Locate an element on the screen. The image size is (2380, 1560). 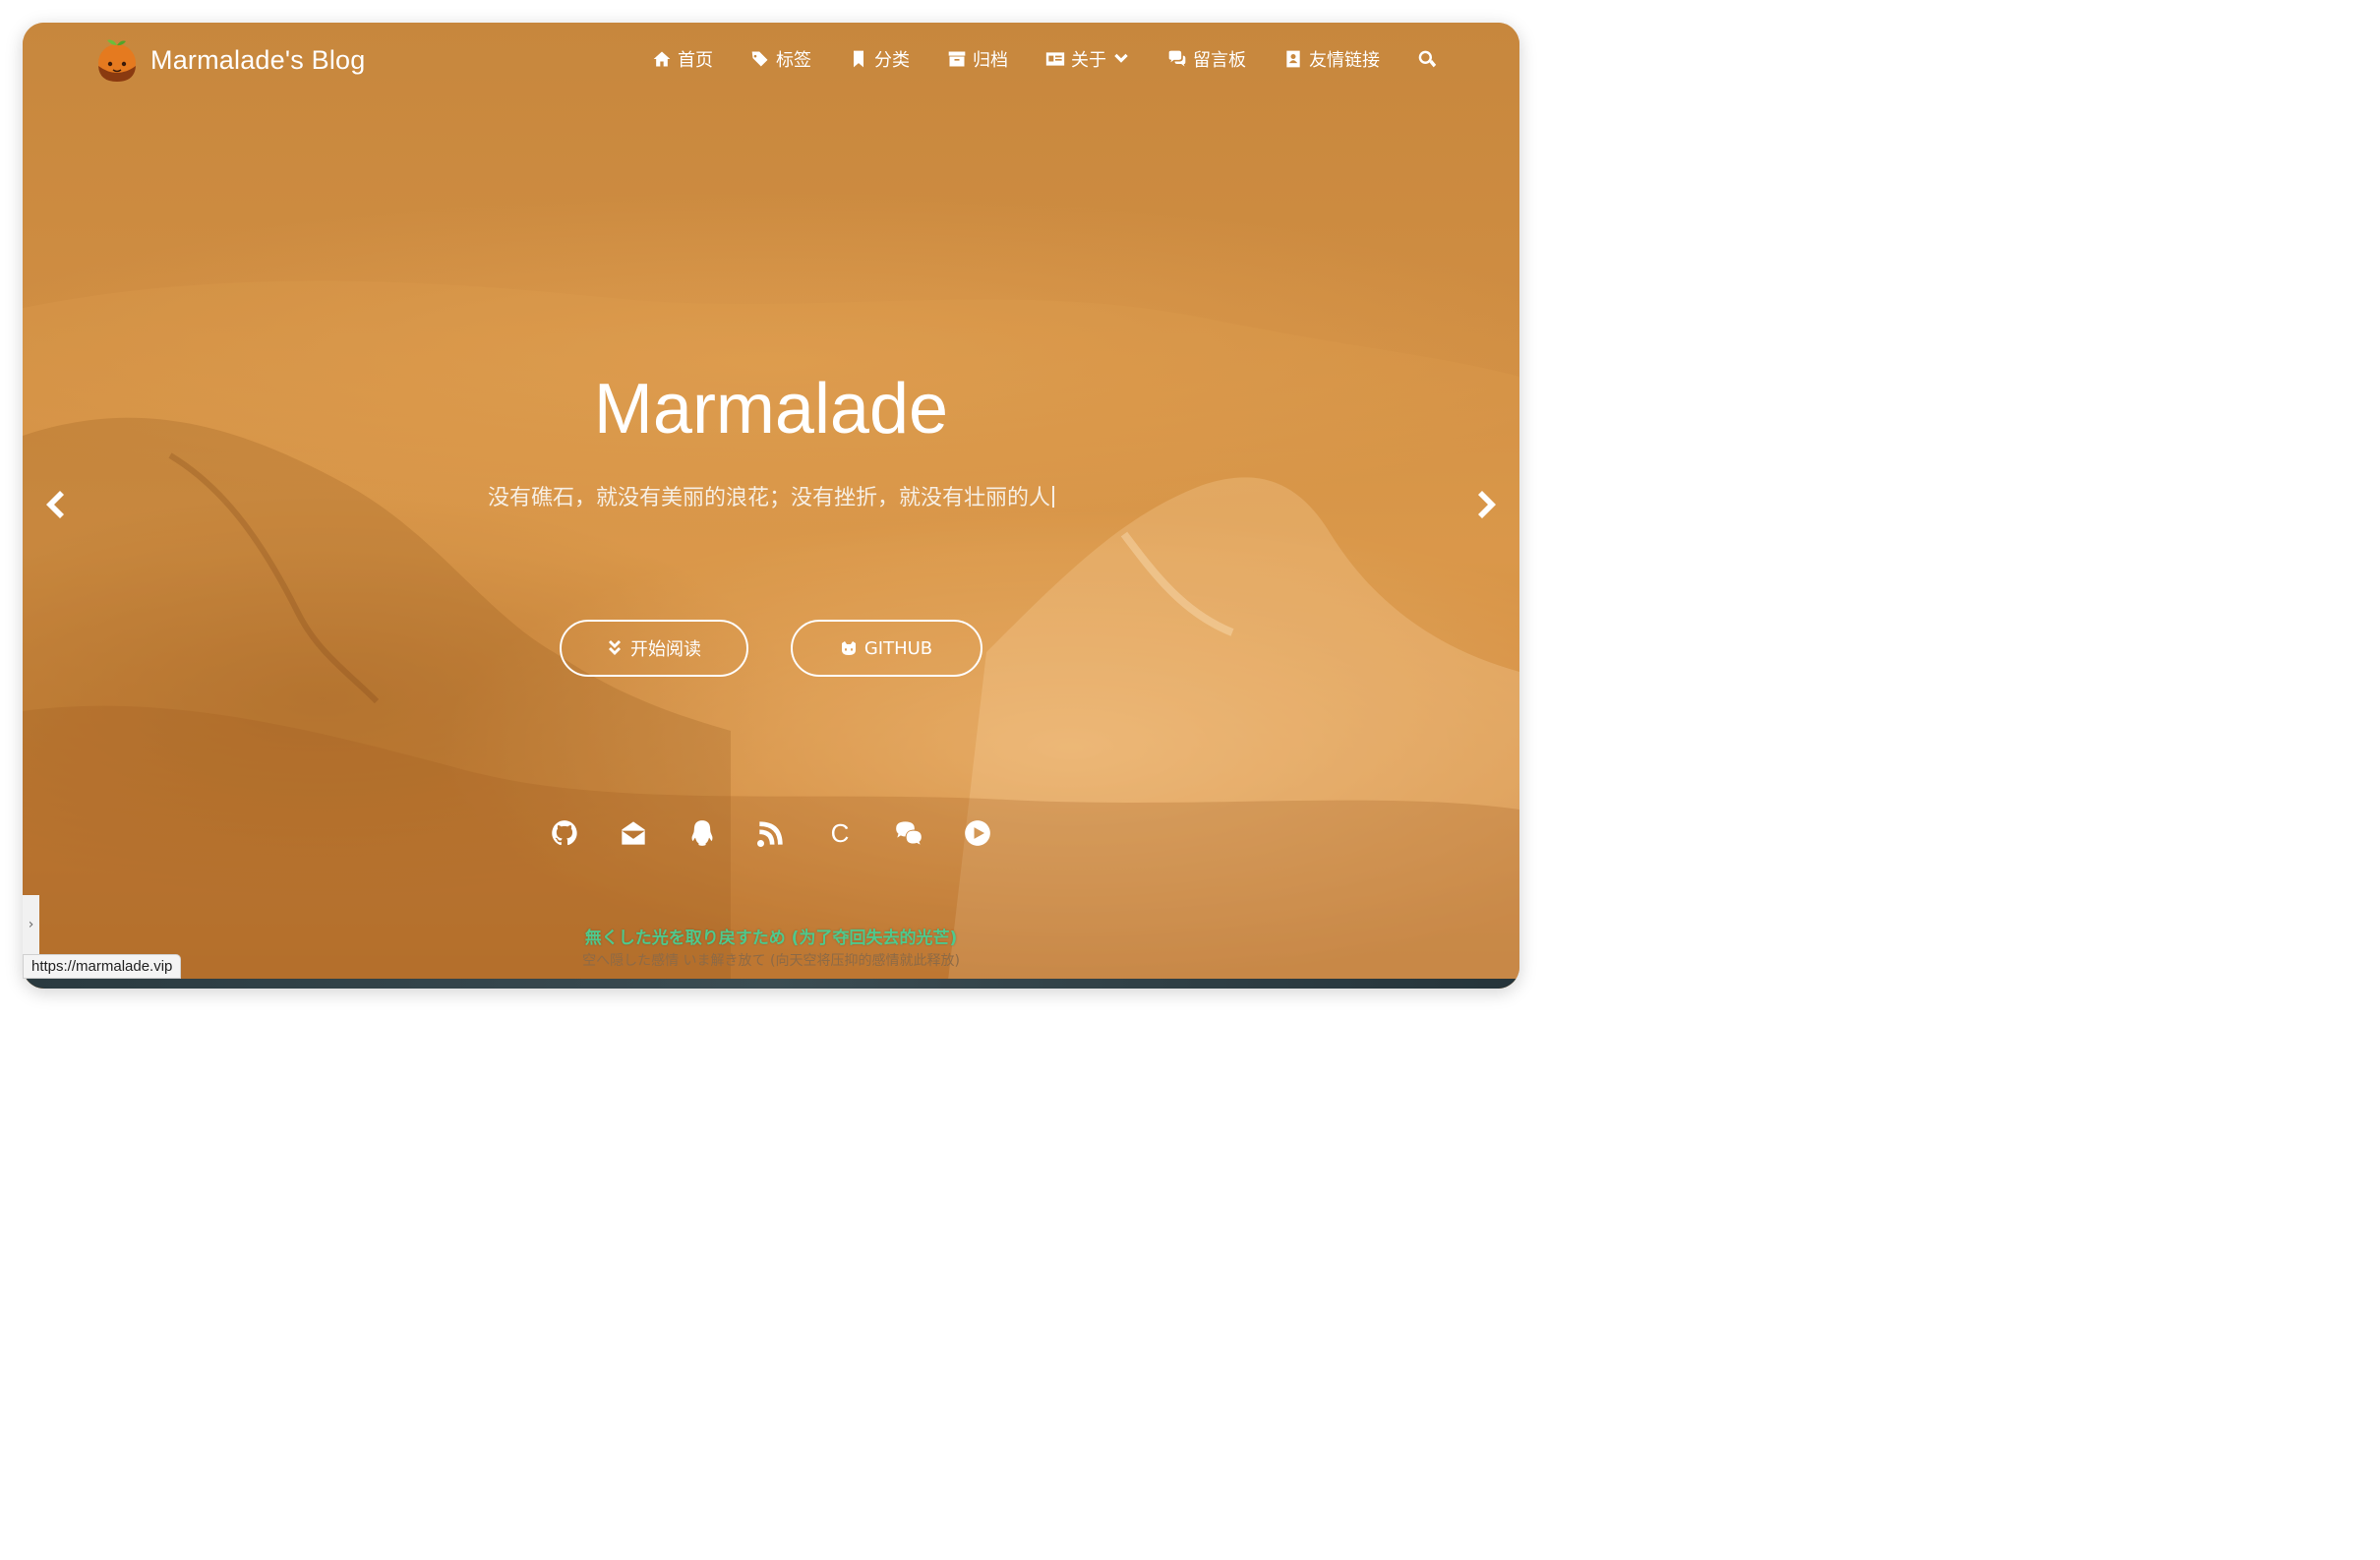
github-button: GITHUB is located at coordinates (886, 648).